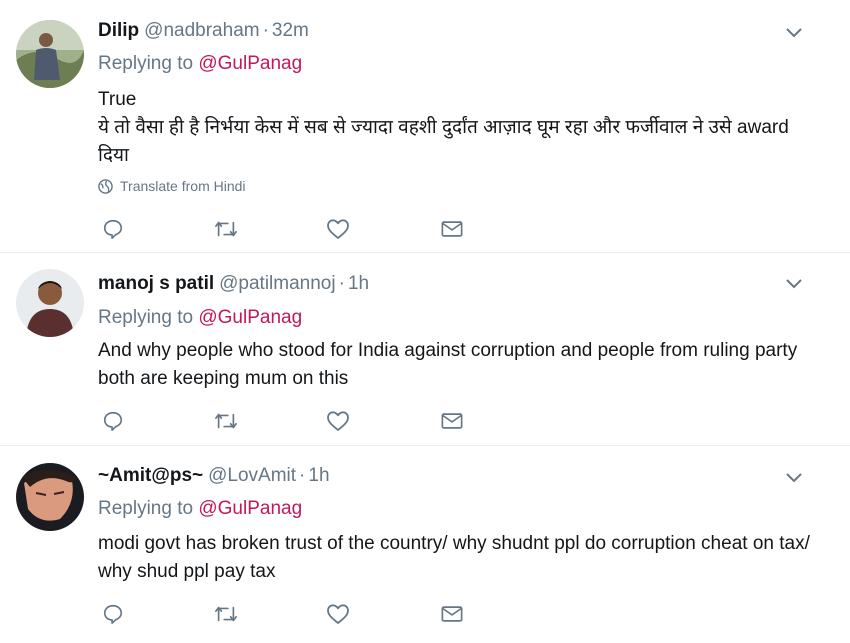 This screenshot has width=850, height=643. What do you see at coordinates (201, 30) in the screenshot?
I see `author-handle: @nadbraham` at bounding box center [201, 30].